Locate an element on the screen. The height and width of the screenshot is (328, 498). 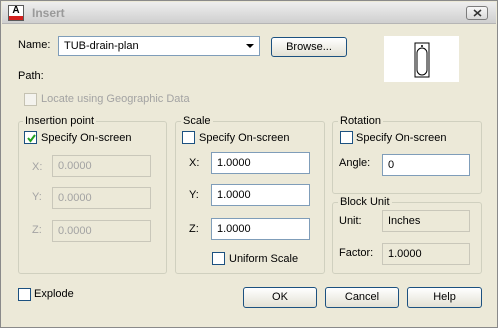
close-button is located at coordinates (477, 13).